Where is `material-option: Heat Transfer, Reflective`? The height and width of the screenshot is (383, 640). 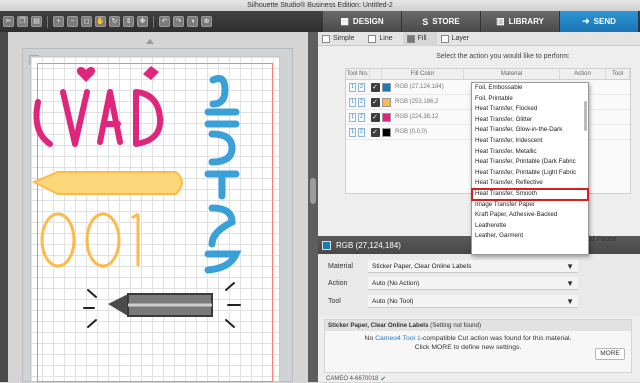 material-option: Heat Transfer, Reflective is located at coordinates (530, 183).